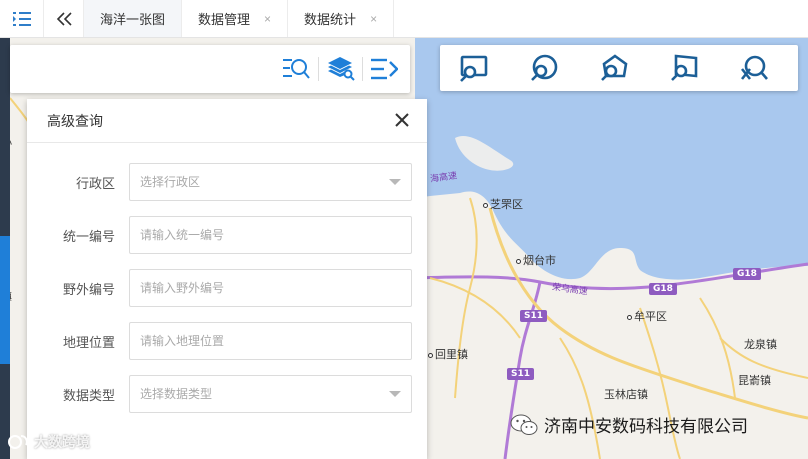 The image size is (808, 459). Describe the element at coordinates (18, 442) in the screenshot. I see `watermark-logo-icon` at that location.